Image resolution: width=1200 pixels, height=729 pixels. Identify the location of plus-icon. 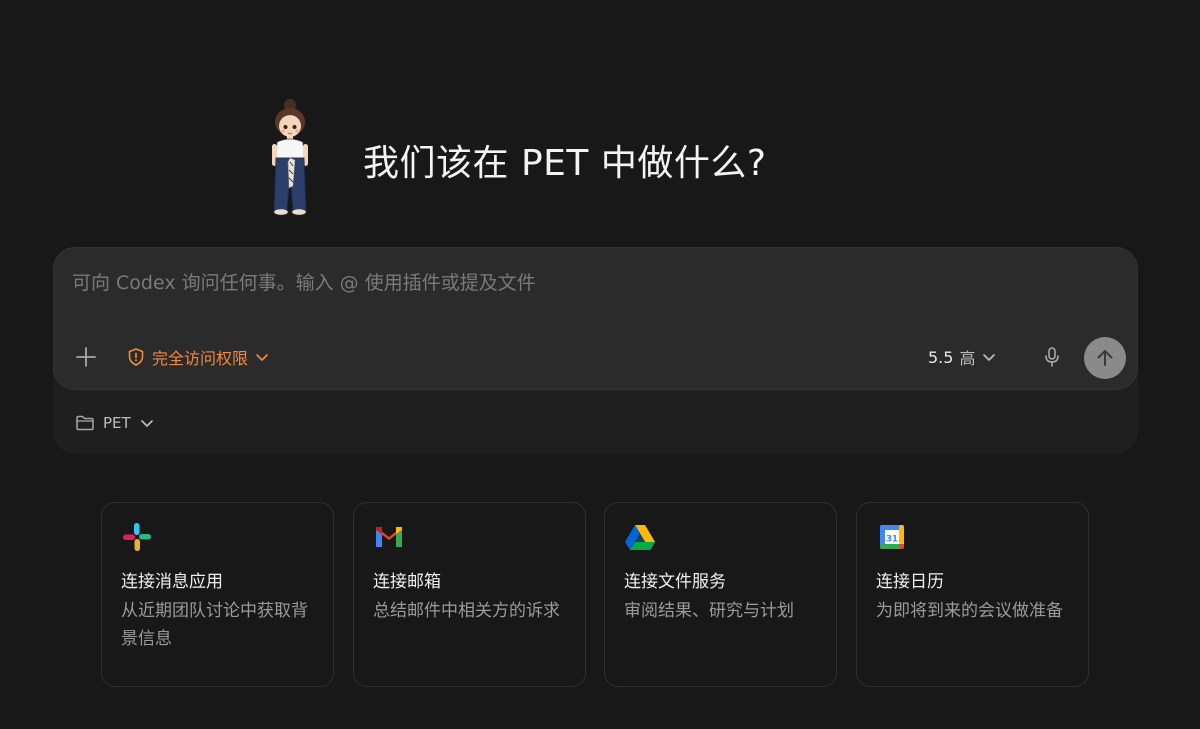
(86, 357).